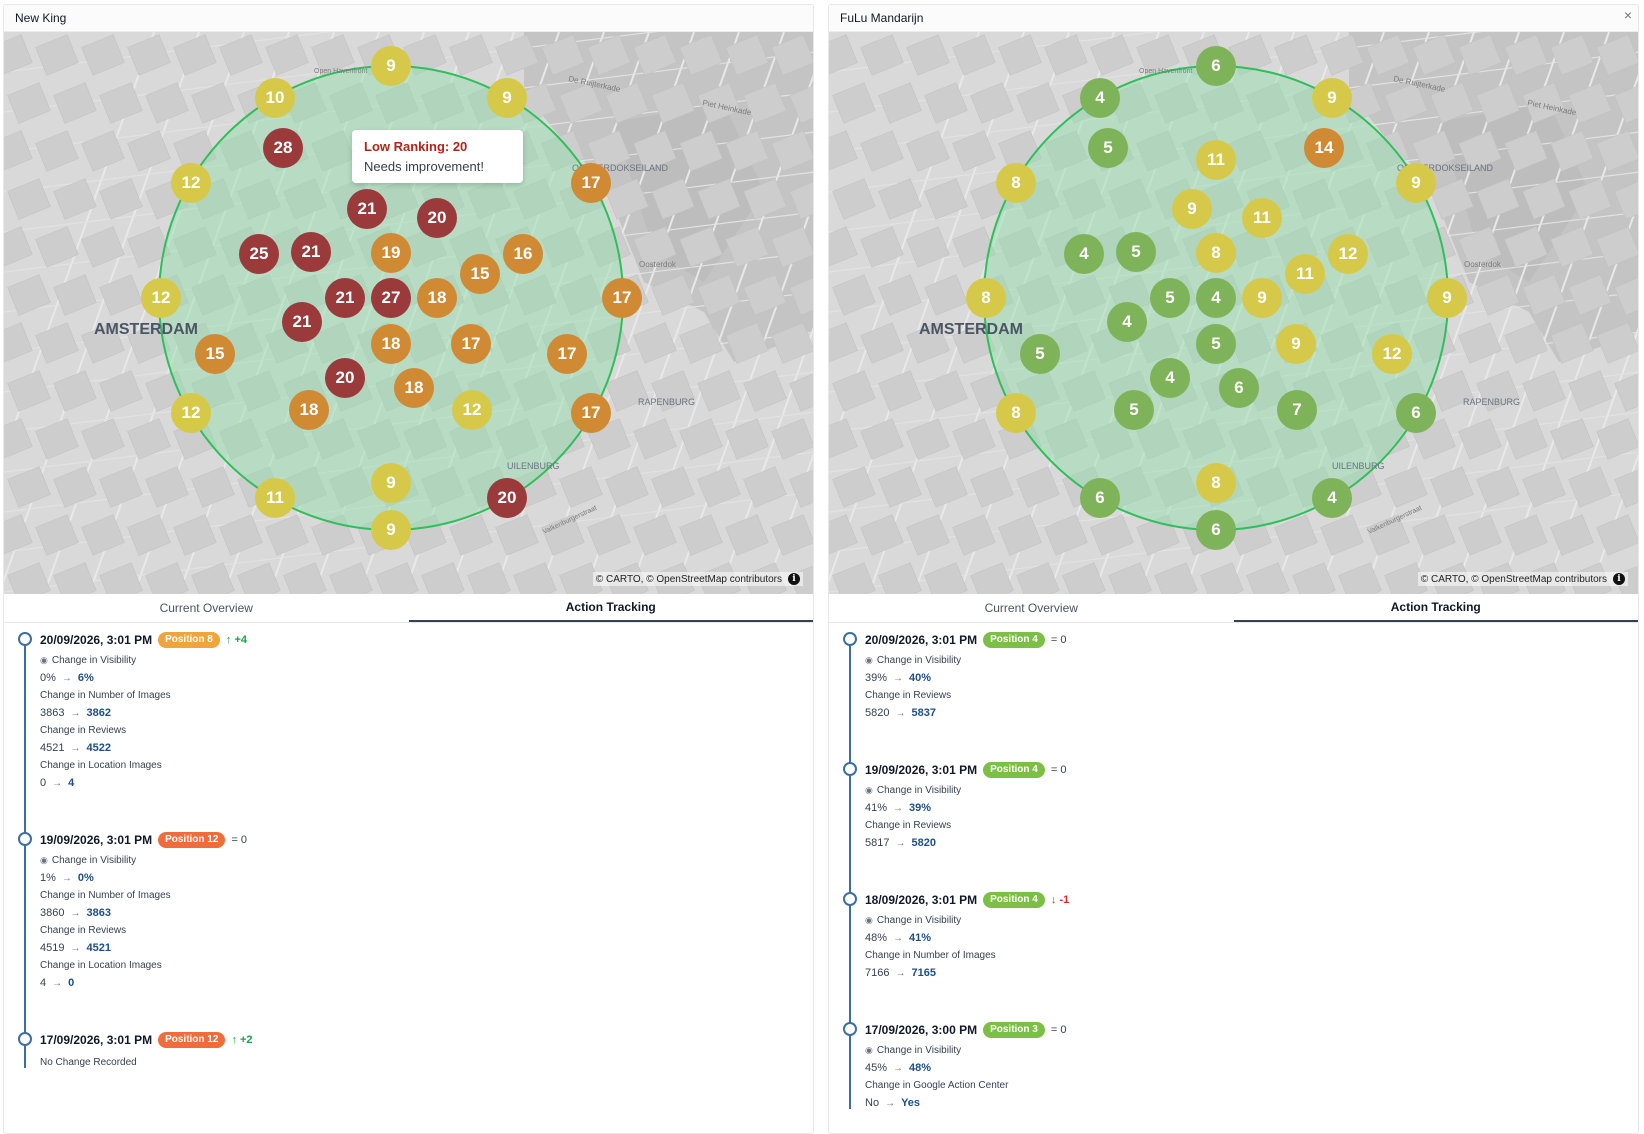  I want to click on map-label: UILENBURG, so click(1358, 466).